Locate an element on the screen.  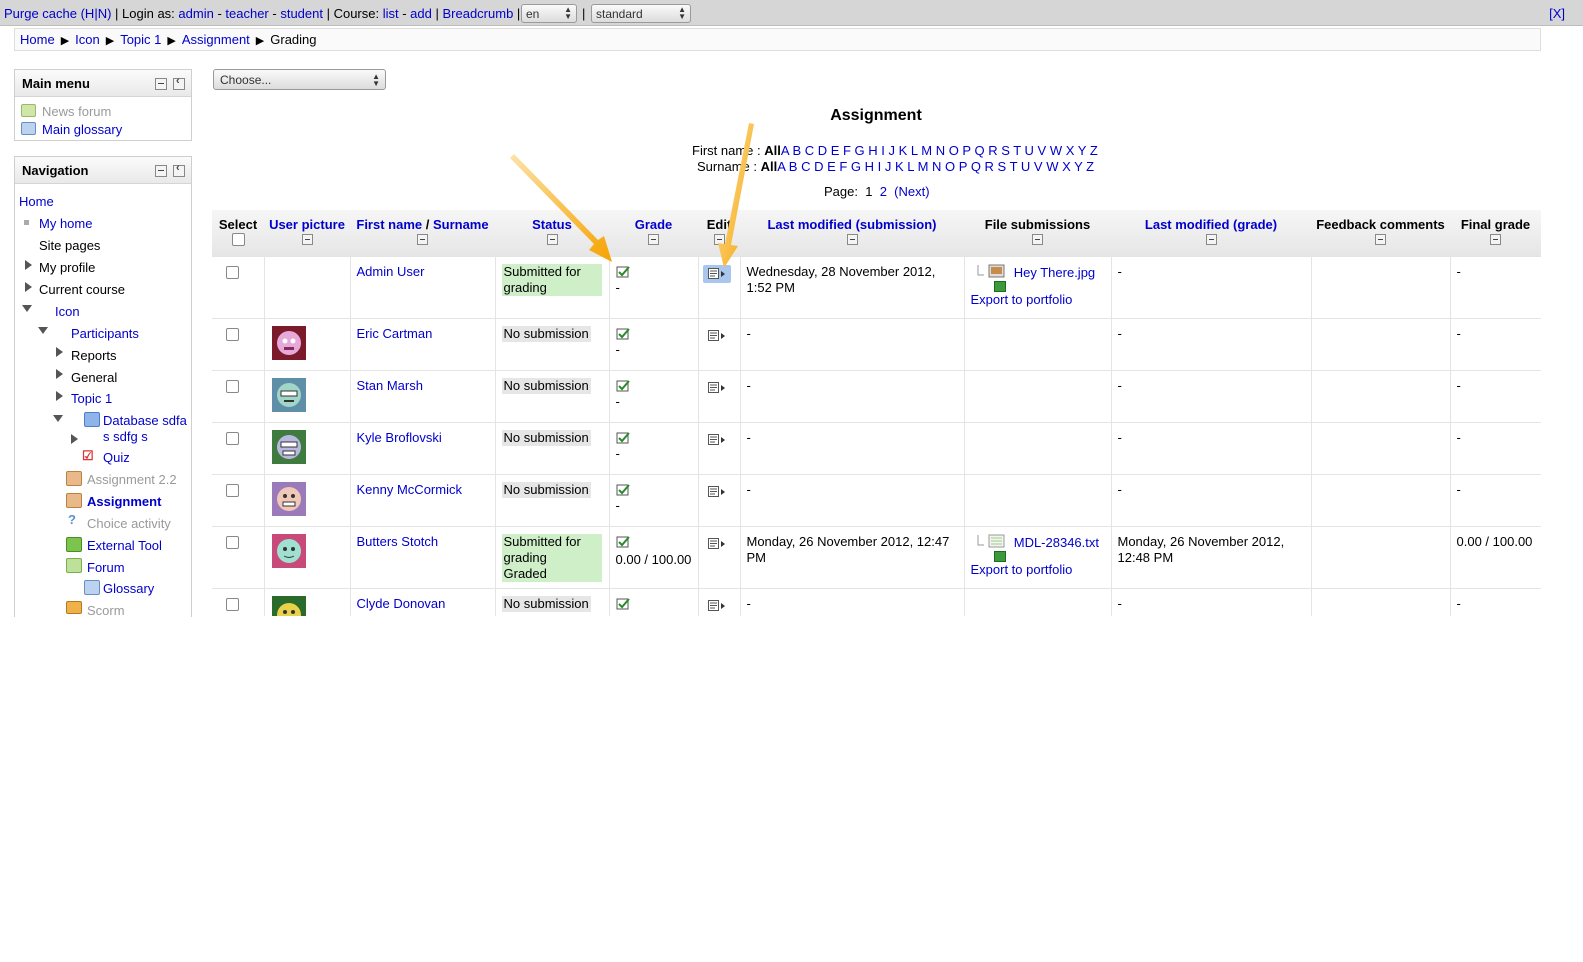
sort-status: Status is located at coordinates (552, 224).